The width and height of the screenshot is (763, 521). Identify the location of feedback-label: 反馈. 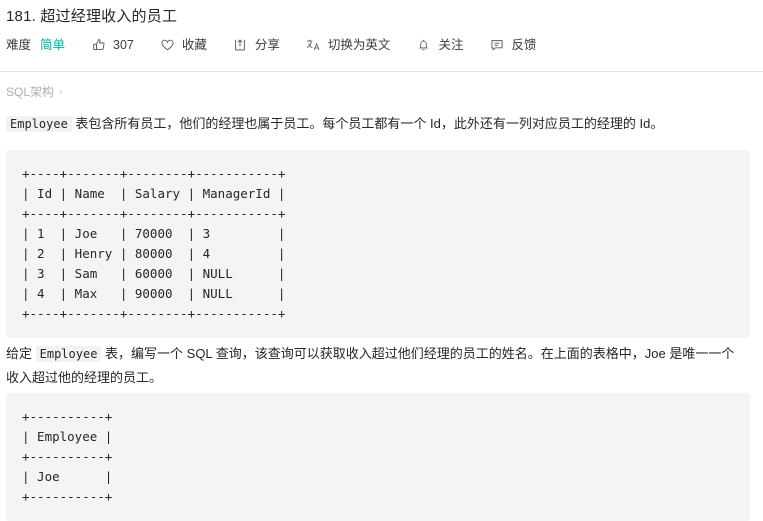
(524, 45).